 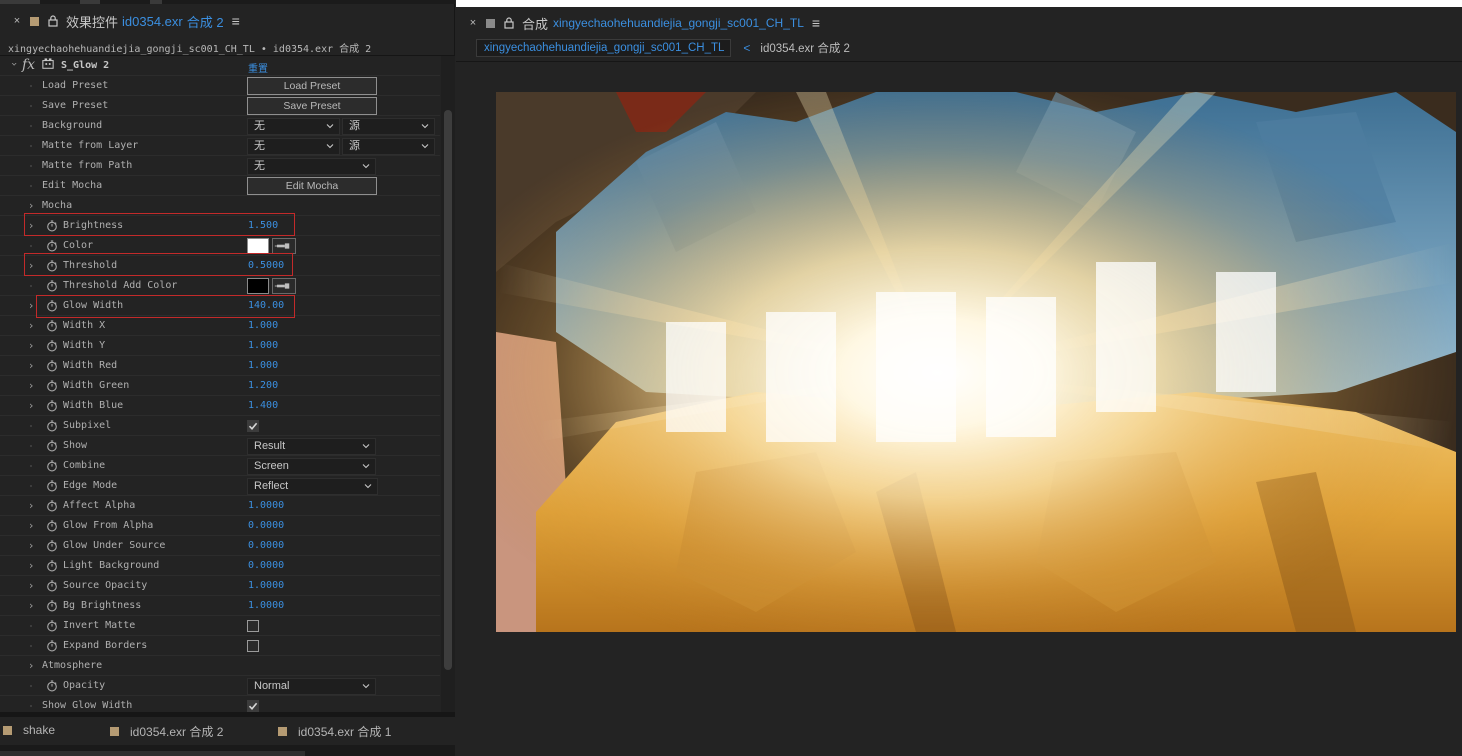 I want to click on light-background-value: 0.0000, so click(x=266, y=566).